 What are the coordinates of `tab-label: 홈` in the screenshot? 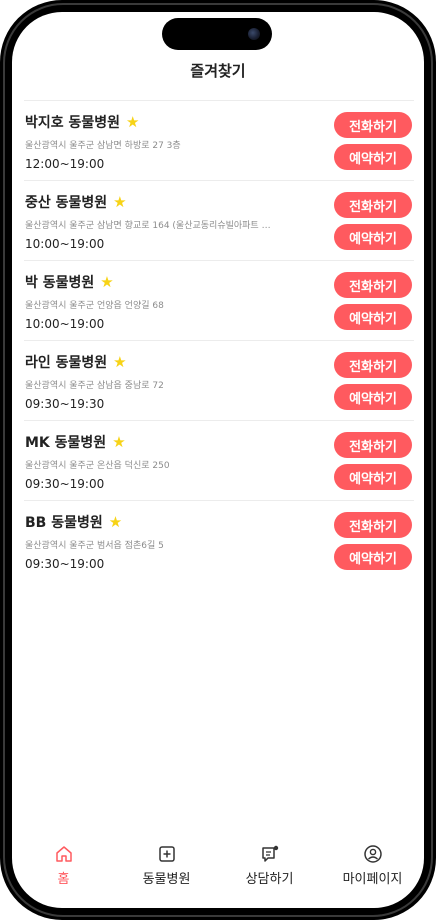 It's located at (63, 879).